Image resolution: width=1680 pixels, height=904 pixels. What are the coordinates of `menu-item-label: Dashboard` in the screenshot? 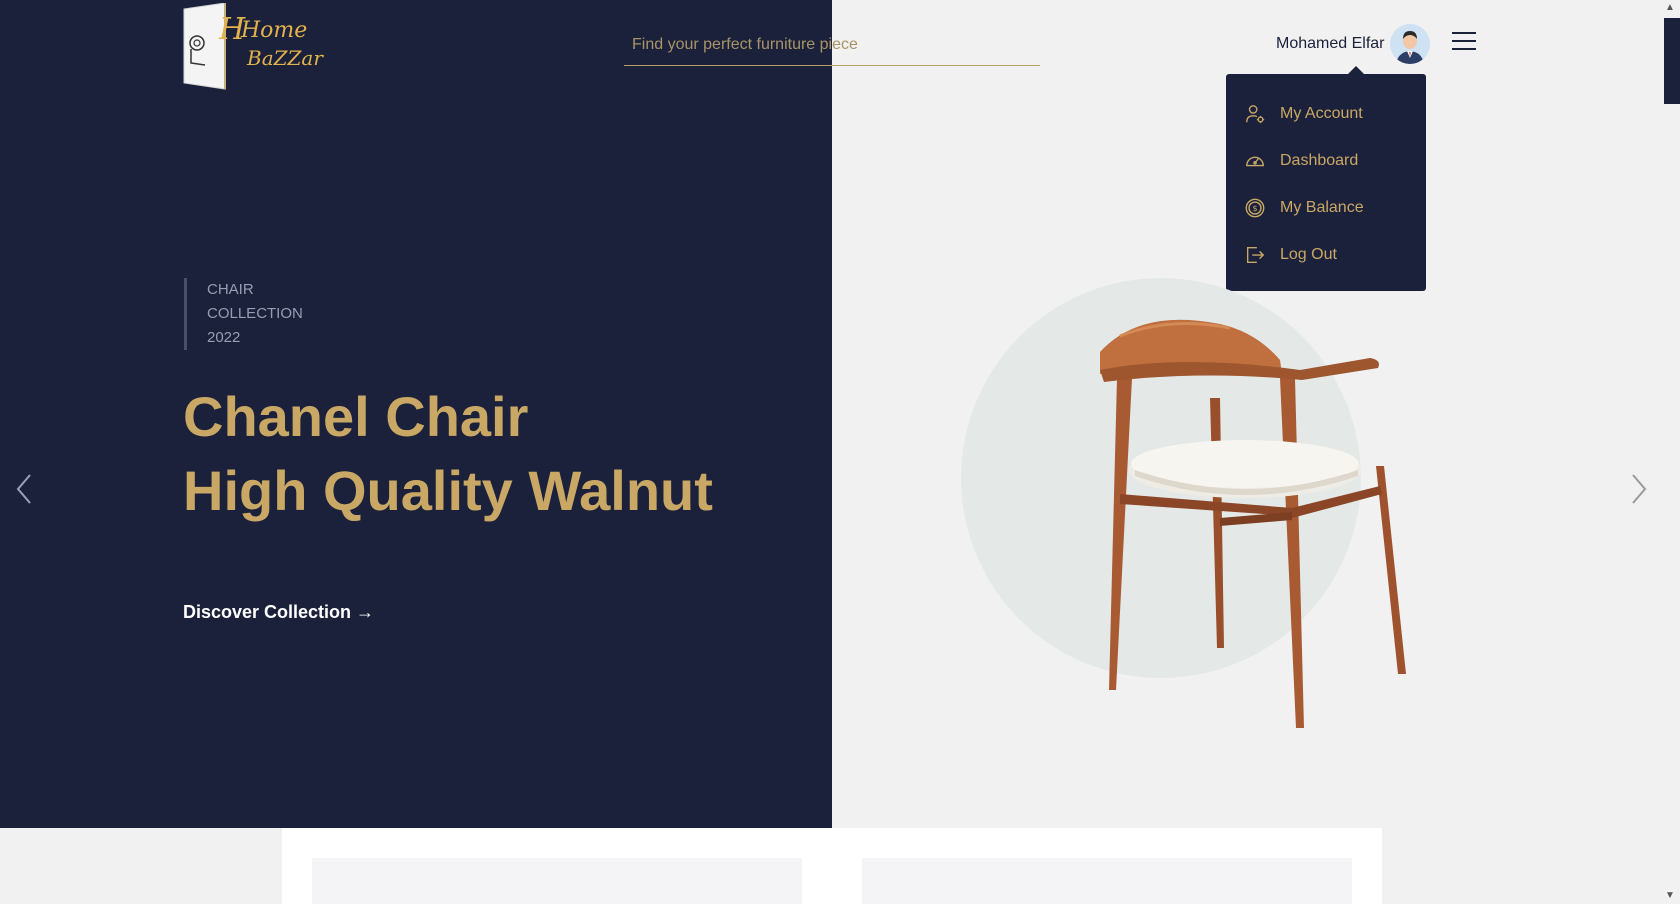 It's located at (1319, 160).